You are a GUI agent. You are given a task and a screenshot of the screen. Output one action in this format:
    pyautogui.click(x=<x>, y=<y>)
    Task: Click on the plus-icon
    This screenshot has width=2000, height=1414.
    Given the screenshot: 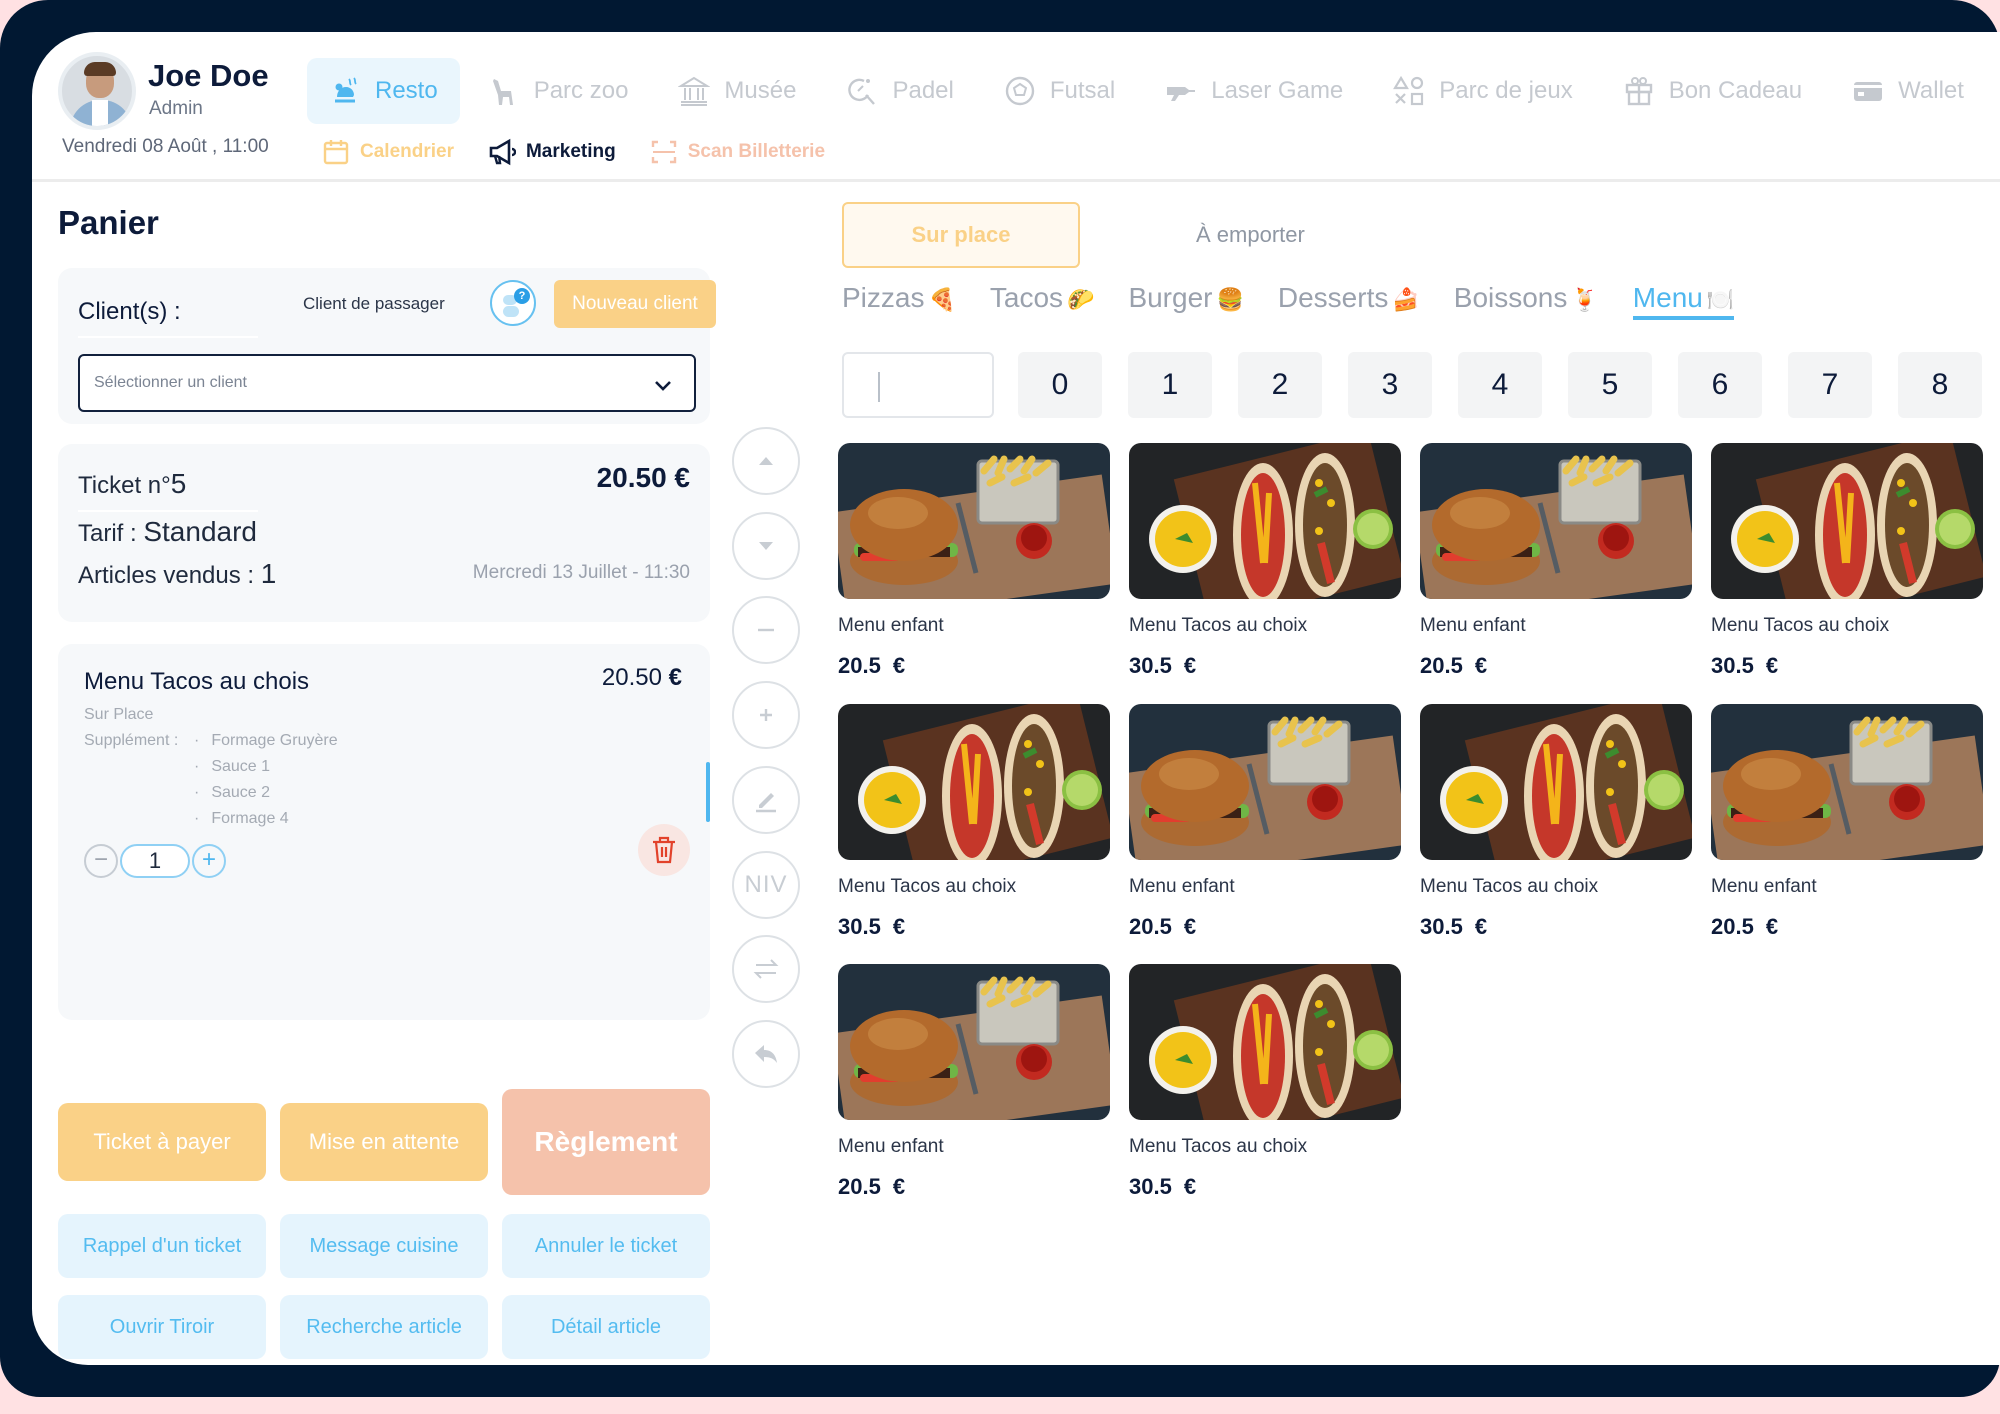 What is the action you would take?
    pyautogui.click(x=766, y=715)
    